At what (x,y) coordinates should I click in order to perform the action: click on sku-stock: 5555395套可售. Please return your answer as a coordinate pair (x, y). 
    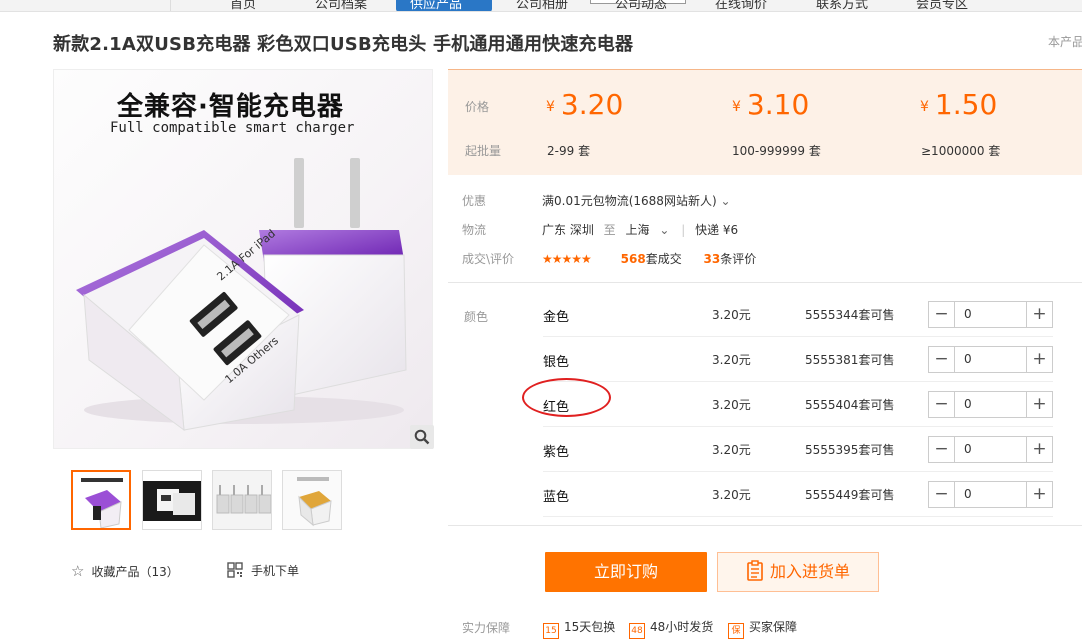
    Looking at the image, I should click on (850, 450).